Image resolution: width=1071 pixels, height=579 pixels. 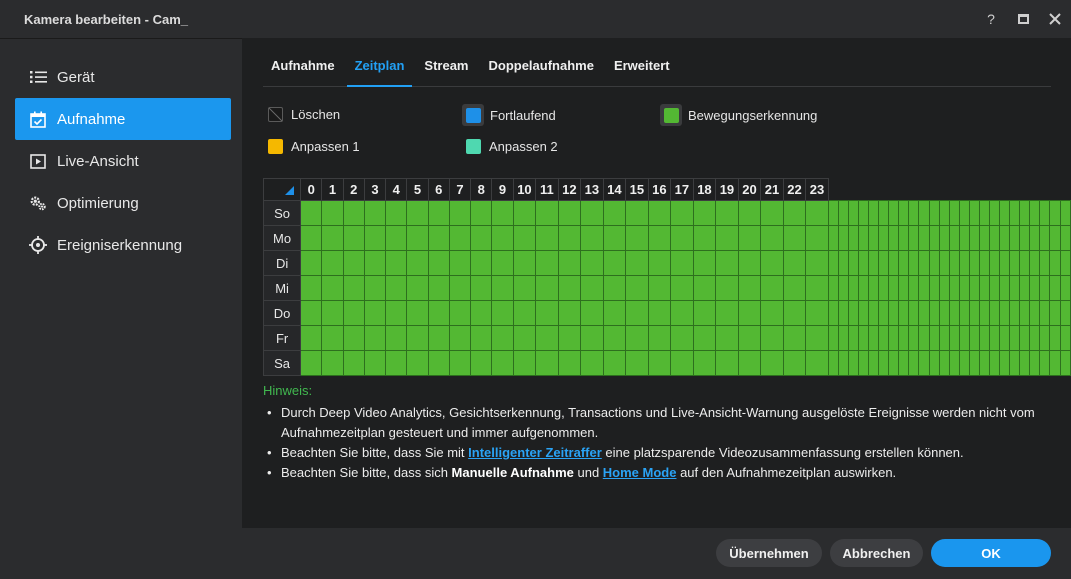 I want to click on tab-erweitert: Erweitert, so click(x=642, y=67).